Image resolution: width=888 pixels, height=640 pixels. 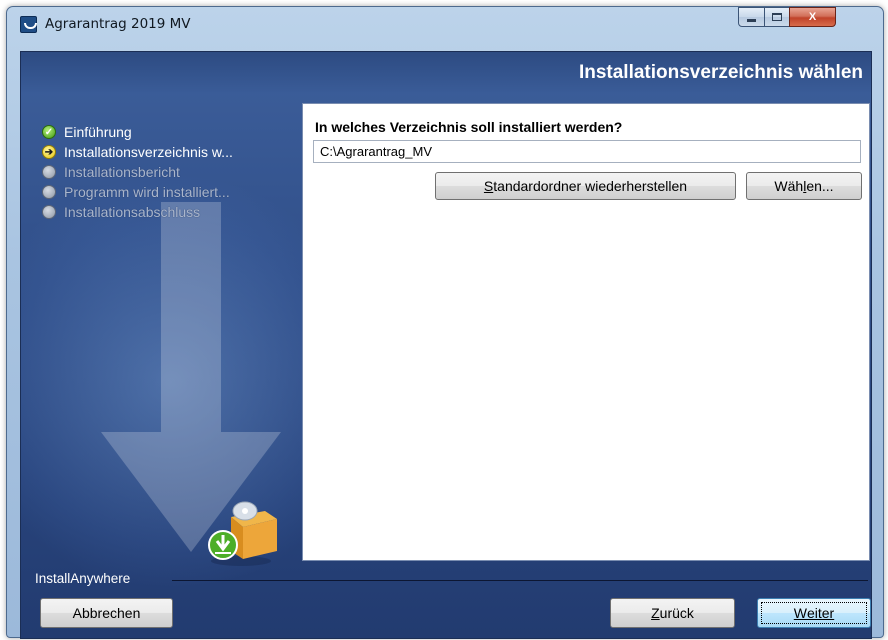 What do you see at coordinates (751, 20) in the screenshot?
I see `minimize-icon` at bounding box center [751, 20].